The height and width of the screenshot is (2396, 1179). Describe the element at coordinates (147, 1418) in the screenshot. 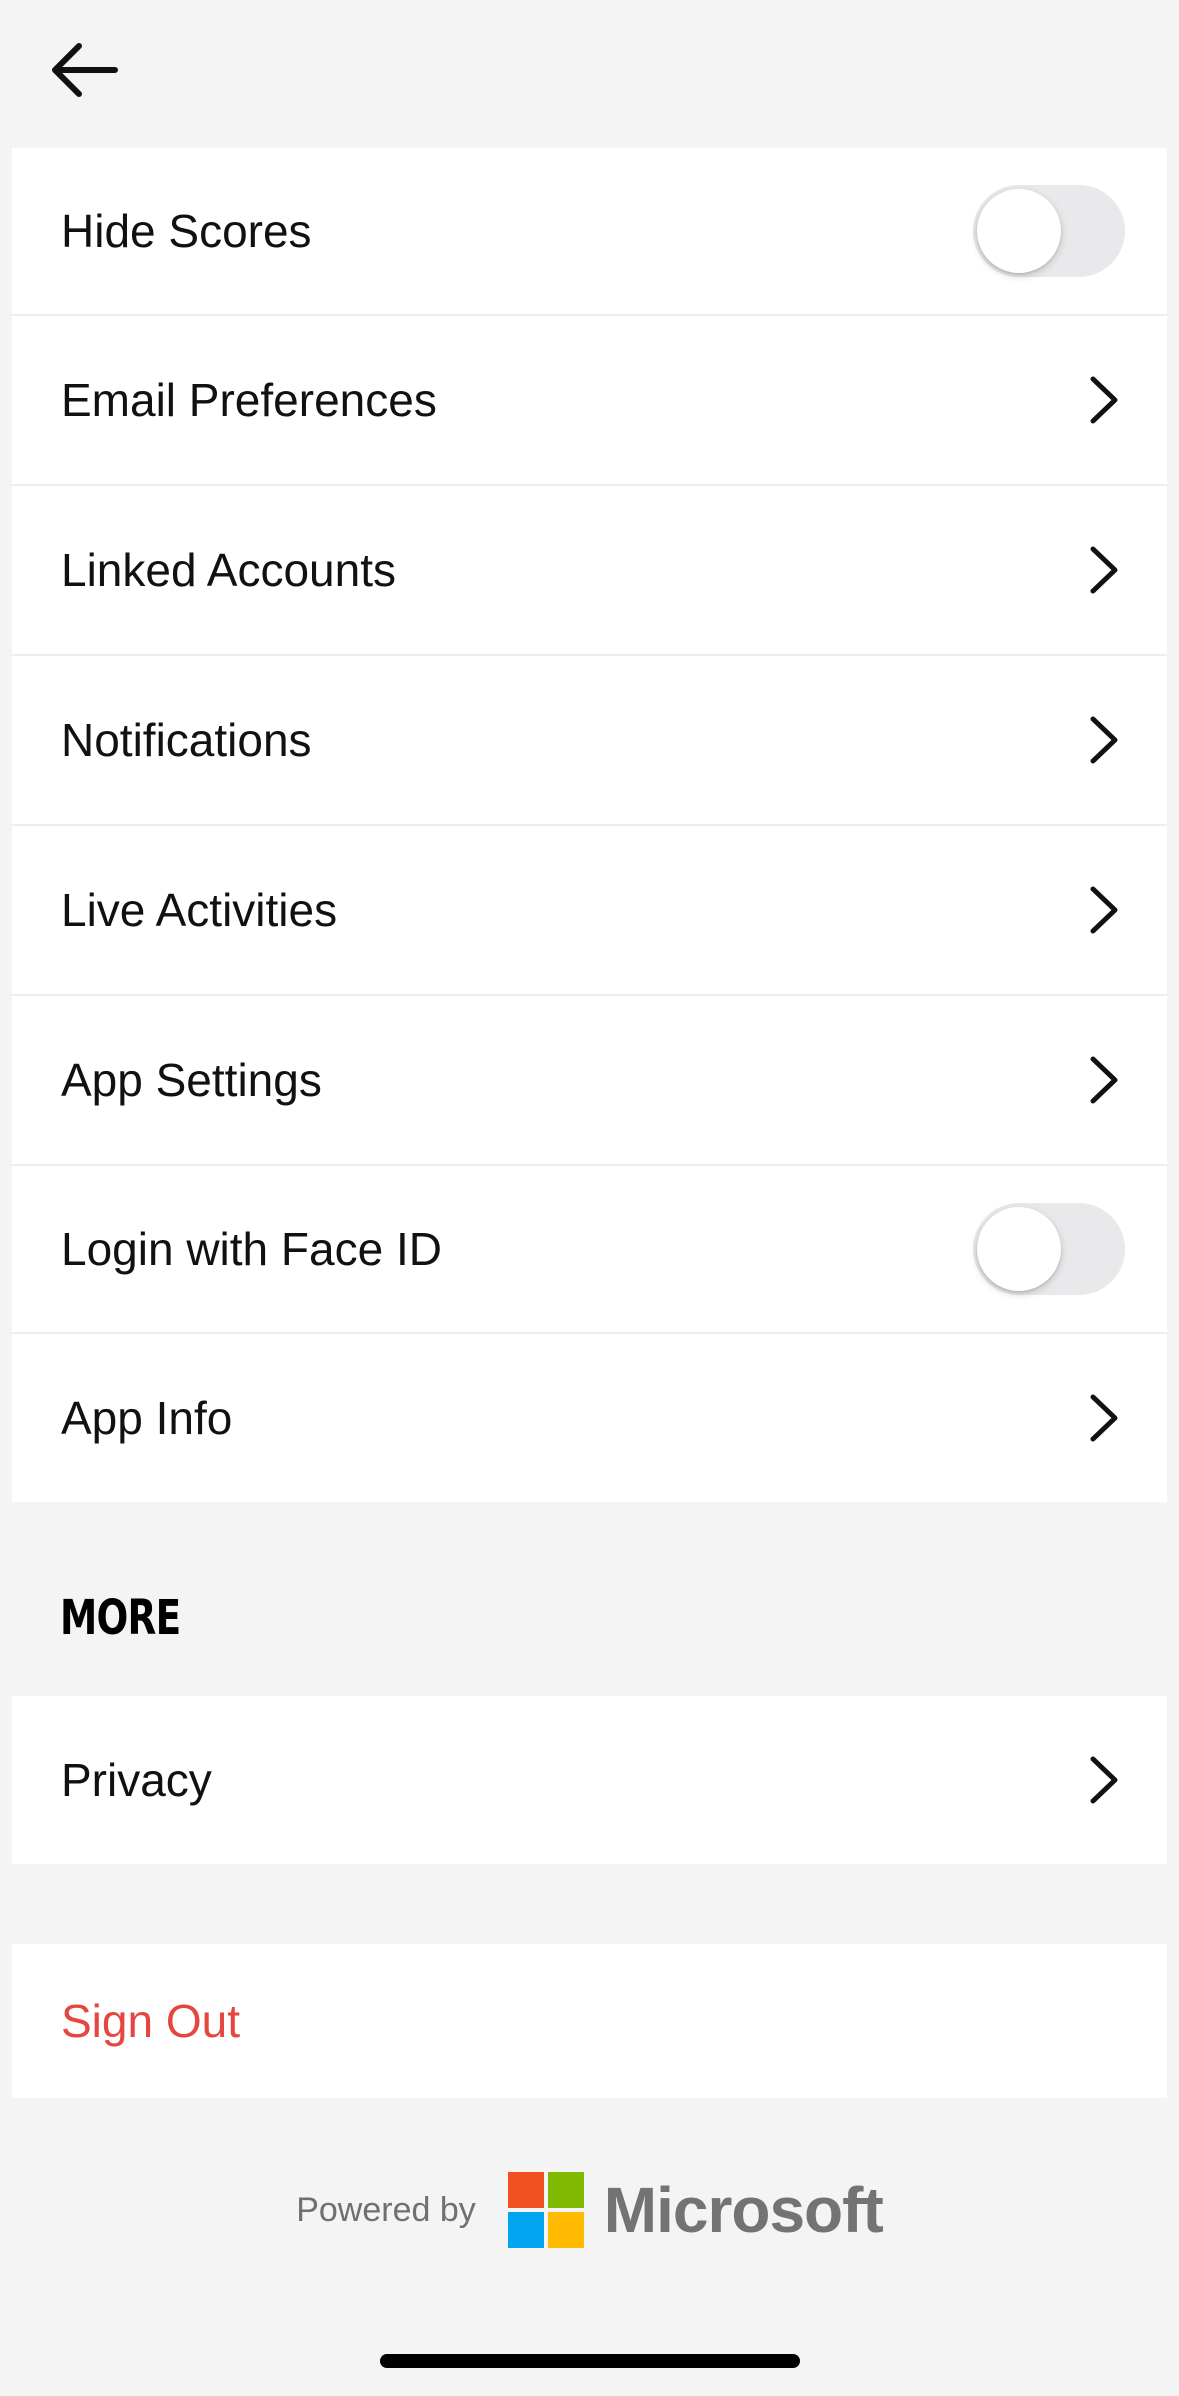

I see `settings-item-label: App Info` at that location.